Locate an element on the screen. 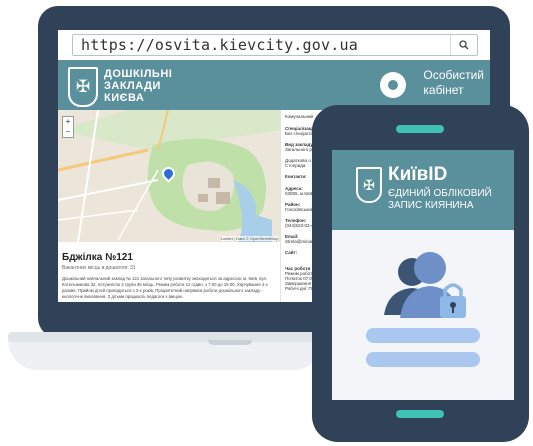  site-title-line3: КИЄВА is located at coordinates (124, 98).